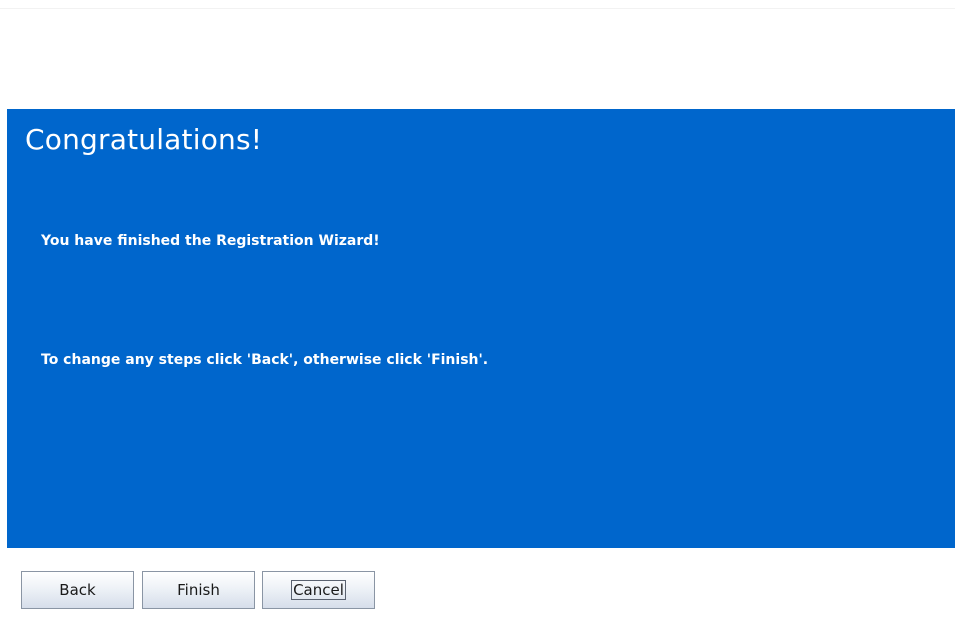 This screenshot has height=633, width=955. I want to click on back-button-label: Back, so click(77, 590).